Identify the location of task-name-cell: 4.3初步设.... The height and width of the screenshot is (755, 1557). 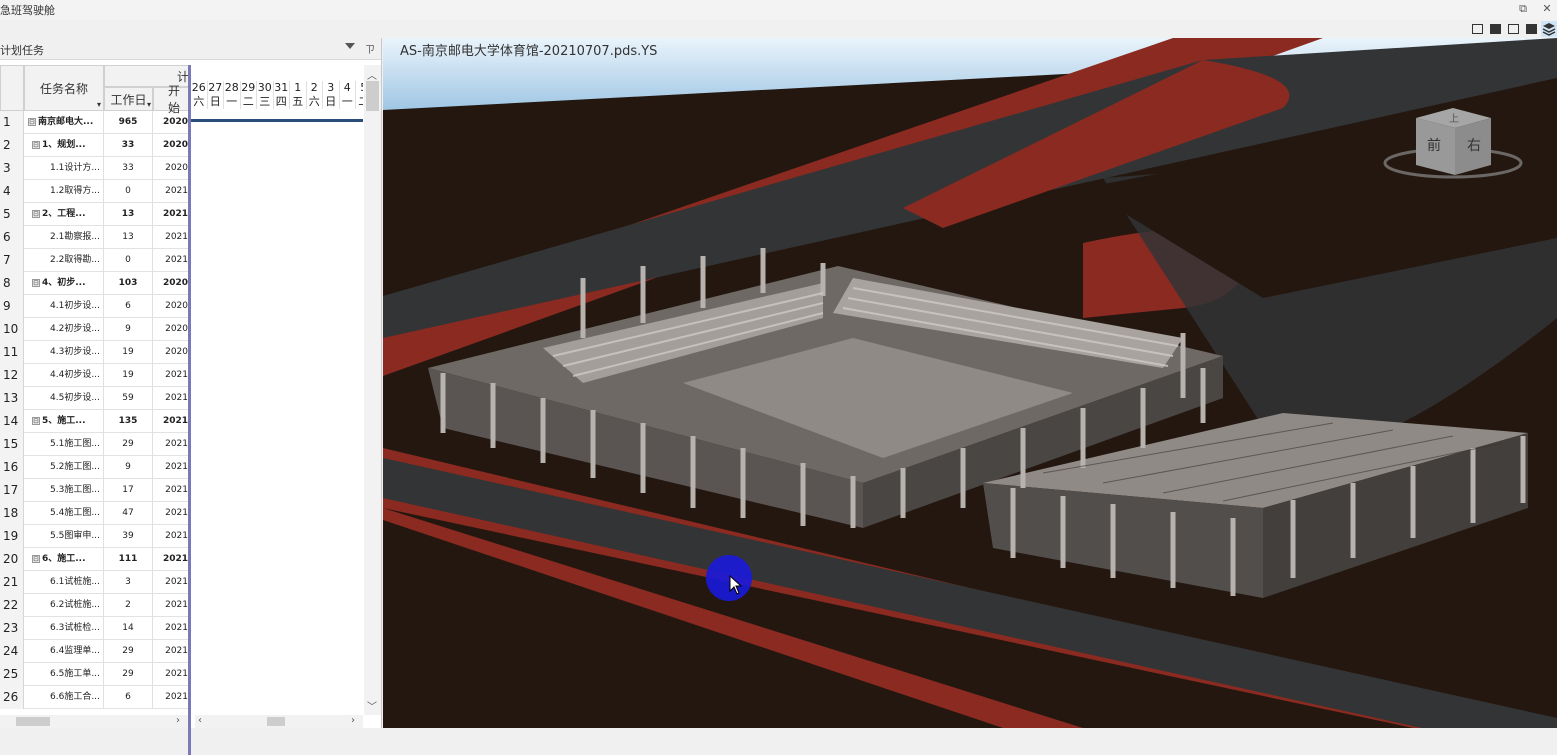
(64, 352).